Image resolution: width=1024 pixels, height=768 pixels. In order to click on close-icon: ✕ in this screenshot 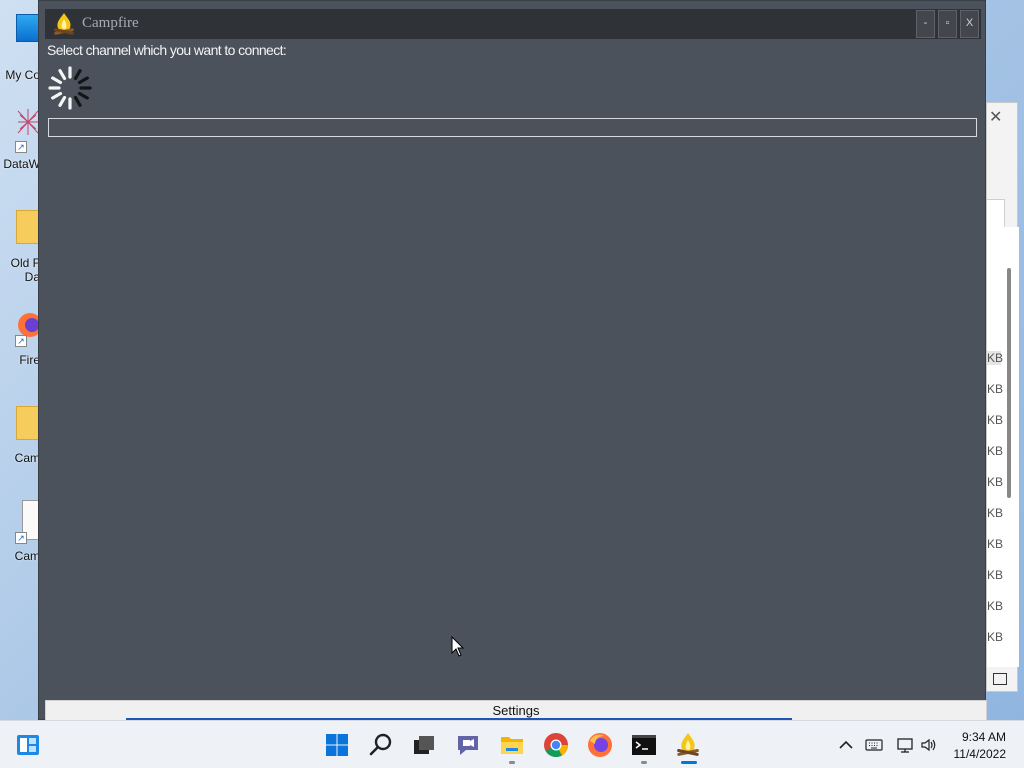, I will do `click(995, 117)`.